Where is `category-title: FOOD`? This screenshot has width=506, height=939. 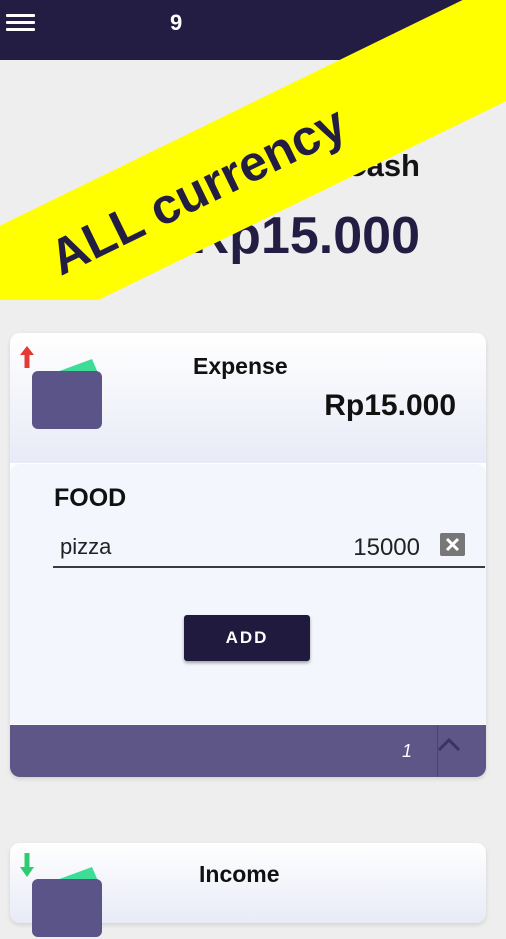 category-title: FOOD is located at coordinates (90, 498).